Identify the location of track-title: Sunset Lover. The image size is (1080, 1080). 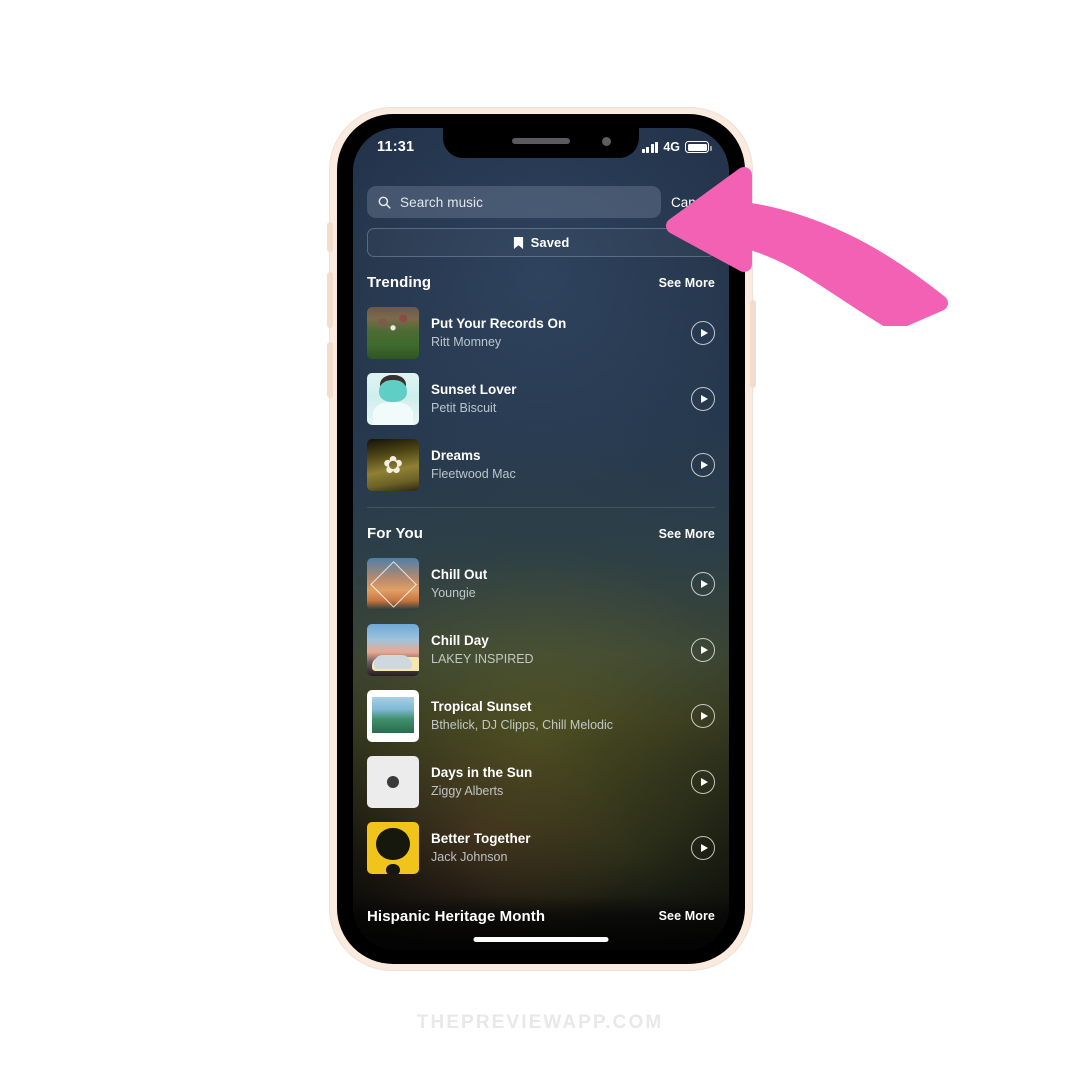
(474, 390).